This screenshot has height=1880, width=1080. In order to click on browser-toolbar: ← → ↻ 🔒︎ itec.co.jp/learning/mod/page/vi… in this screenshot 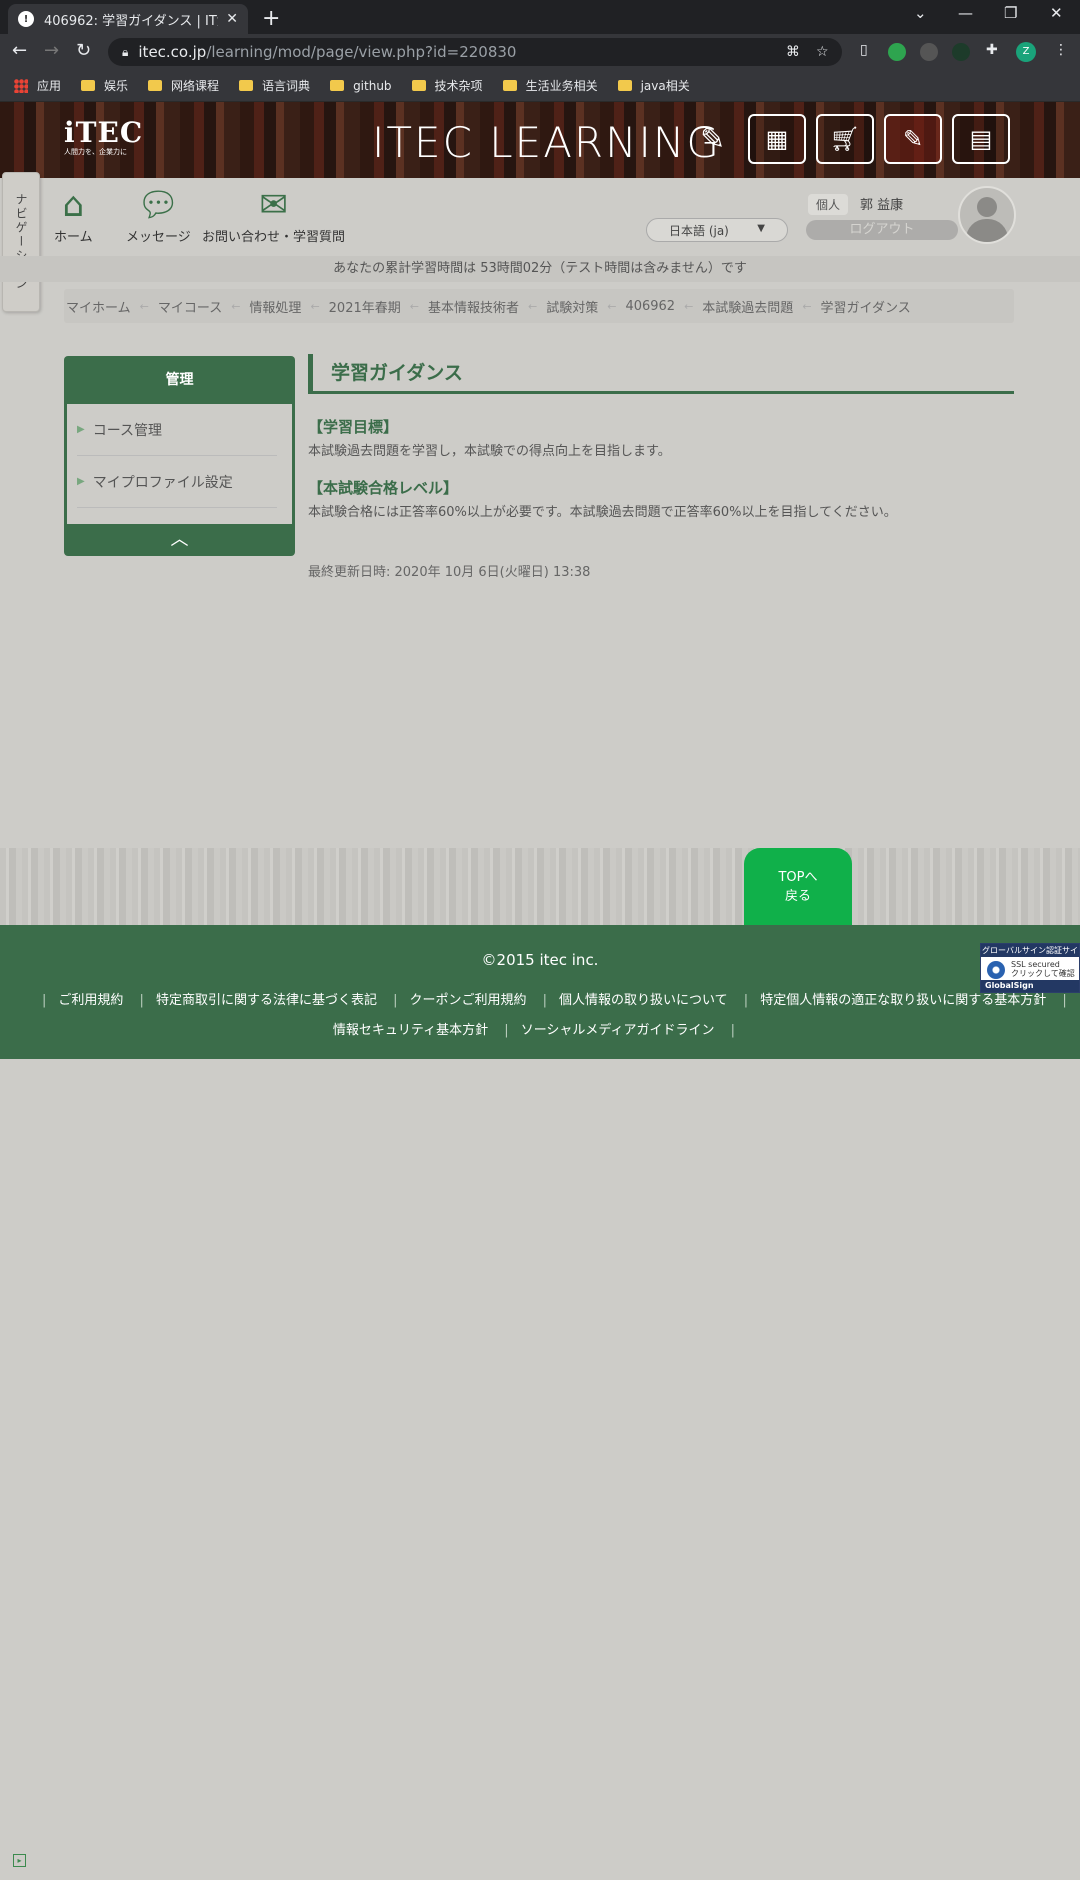, I will do `click(540, 52)`.